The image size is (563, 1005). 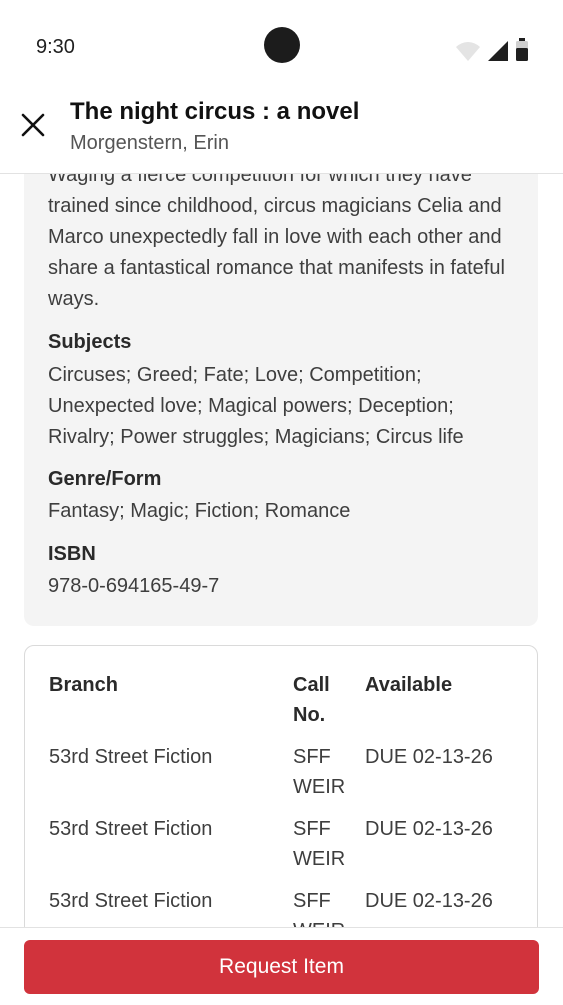 I want to click on bottom-action-bar: Request Item, so click(x=281, y=966).